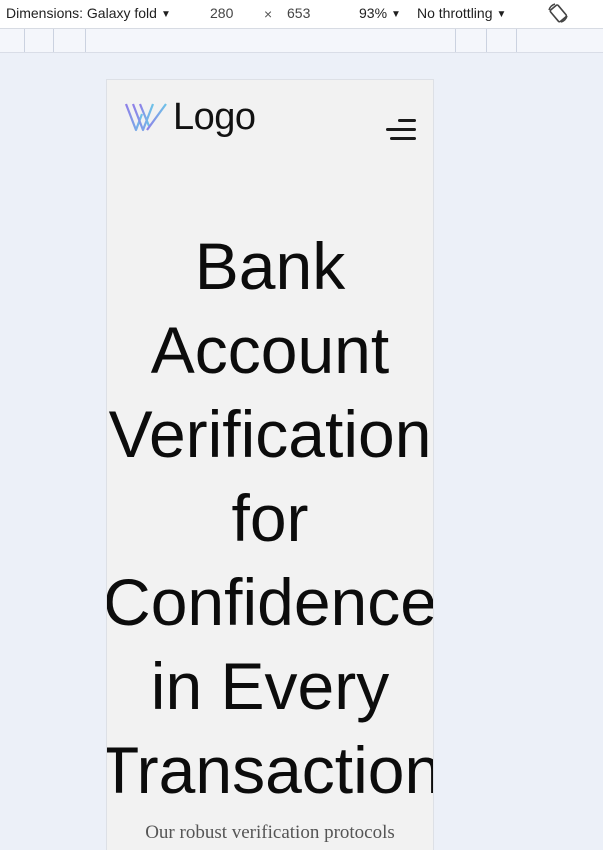 This screenshot has height=850, width=603. I want to click on headline-line: for, so click(270, 518).